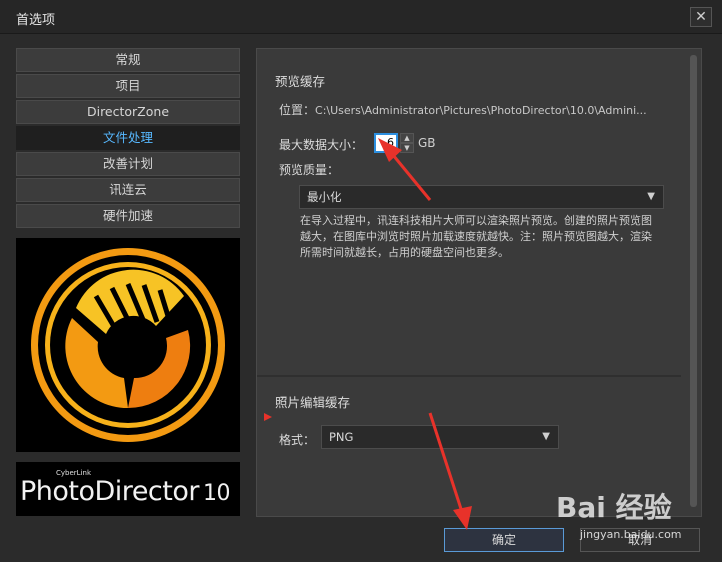  Describe the element at coordinates (407, 138) in the screenshot. I see `spin-up-icon: ▲` at that location.